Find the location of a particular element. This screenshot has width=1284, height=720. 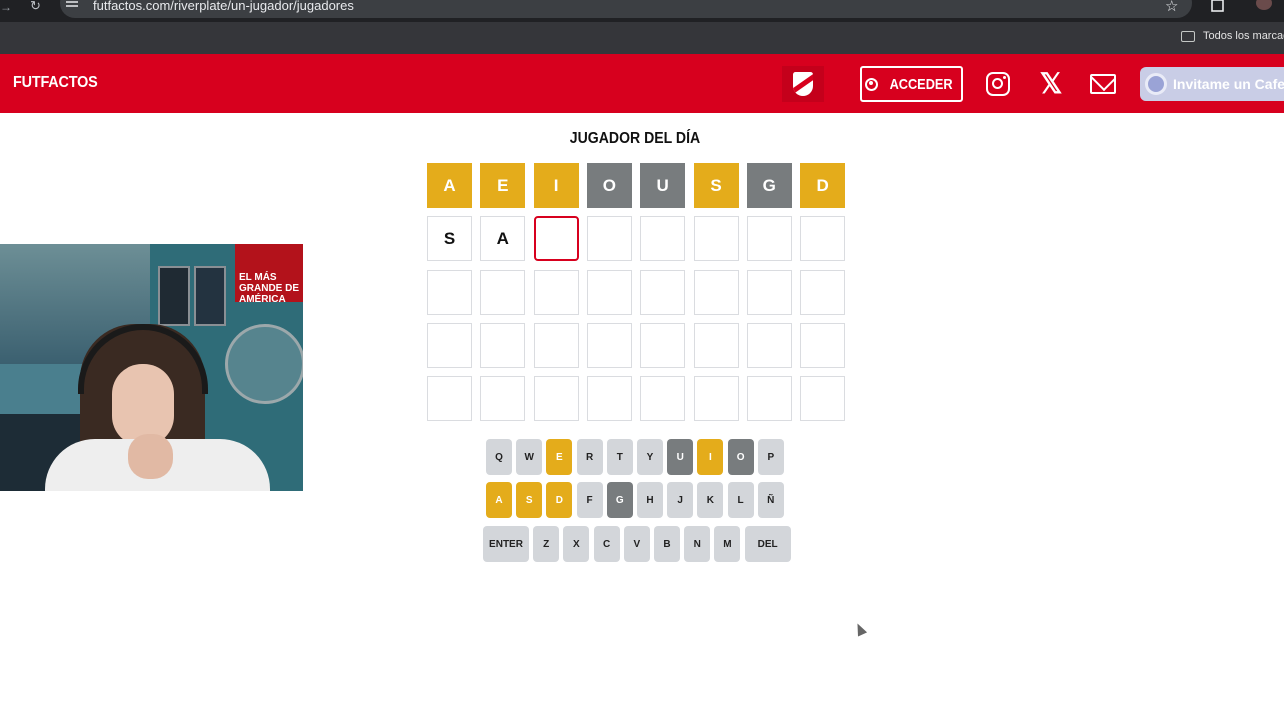

key-b: B is located at coordinates (667, 544).